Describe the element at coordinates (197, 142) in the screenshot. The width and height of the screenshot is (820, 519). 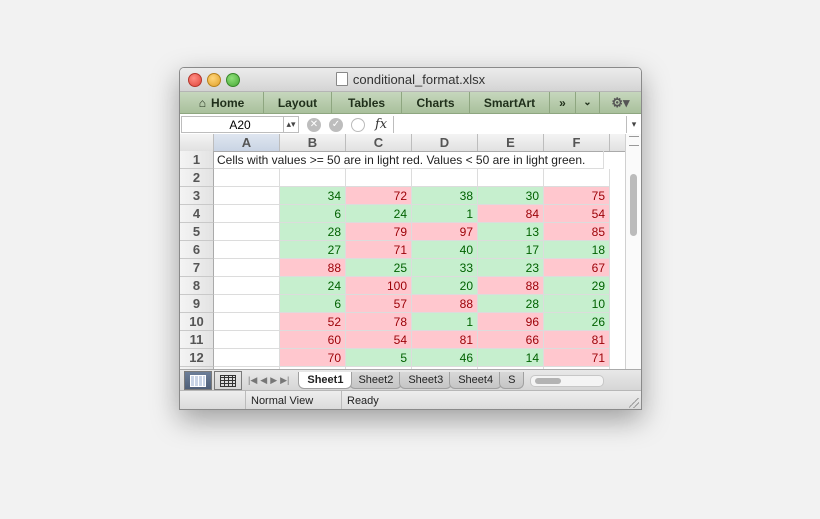
I see `select-all-corner` at that location.